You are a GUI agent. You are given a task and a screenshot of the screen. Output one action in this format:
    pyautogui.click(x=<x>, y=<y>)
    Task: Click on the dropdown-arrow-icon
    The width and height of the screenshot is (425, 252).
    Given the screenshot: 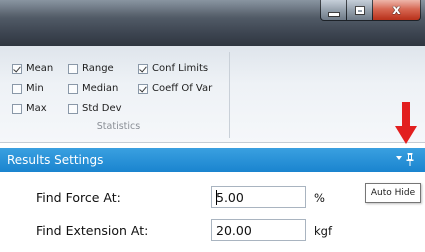 What is the action you would take?
    pyautogui.click(x=399, y=158)
    